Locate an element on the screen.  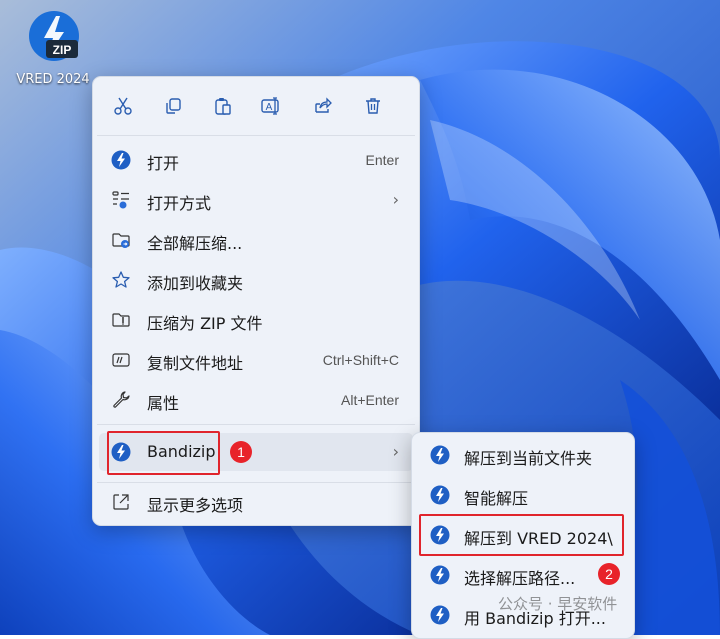
copy-path-icon is located at coordinates (121, 360).